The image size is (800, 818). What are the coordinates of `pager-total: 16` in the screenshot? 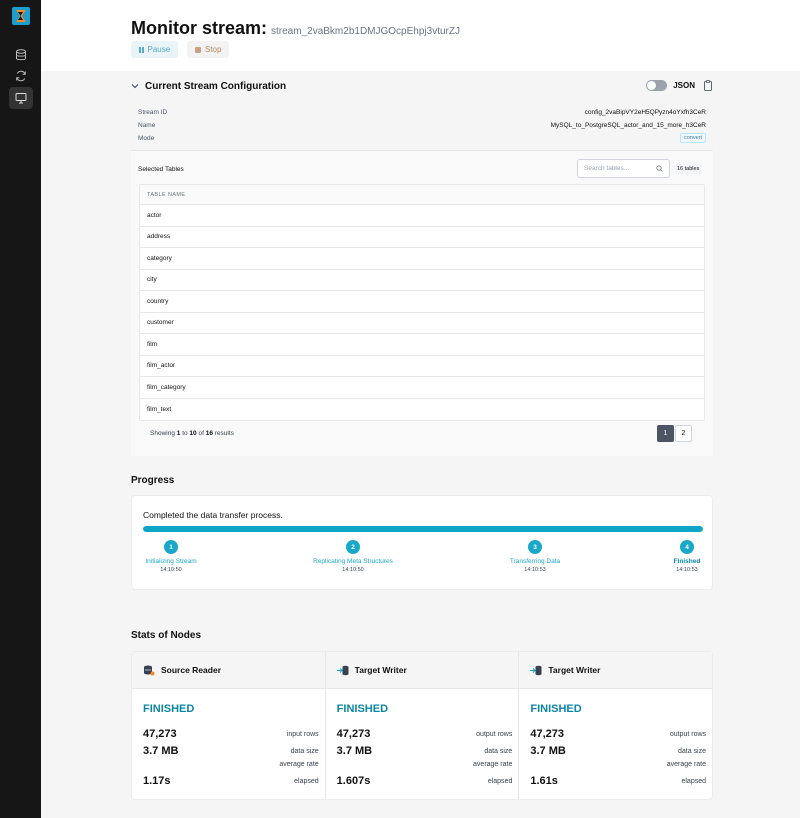 It's located at (209, 433).